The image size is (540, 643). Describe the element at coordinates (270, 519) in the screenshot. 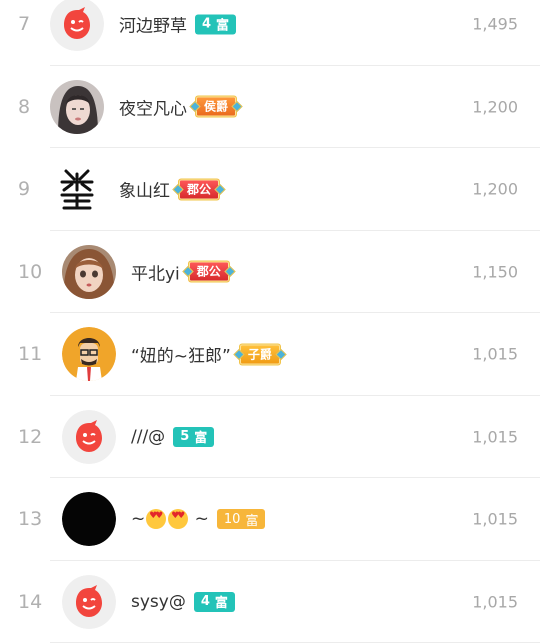

I see `list-item: 13 ~ ~ 10富 1,015` at that location.